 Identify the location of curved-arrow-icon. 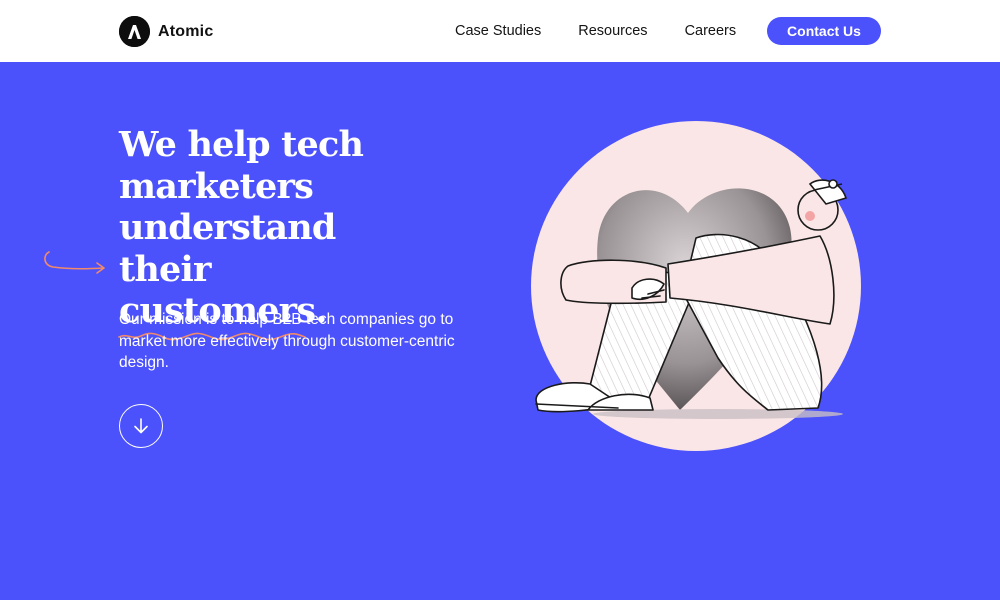
(74, 262).